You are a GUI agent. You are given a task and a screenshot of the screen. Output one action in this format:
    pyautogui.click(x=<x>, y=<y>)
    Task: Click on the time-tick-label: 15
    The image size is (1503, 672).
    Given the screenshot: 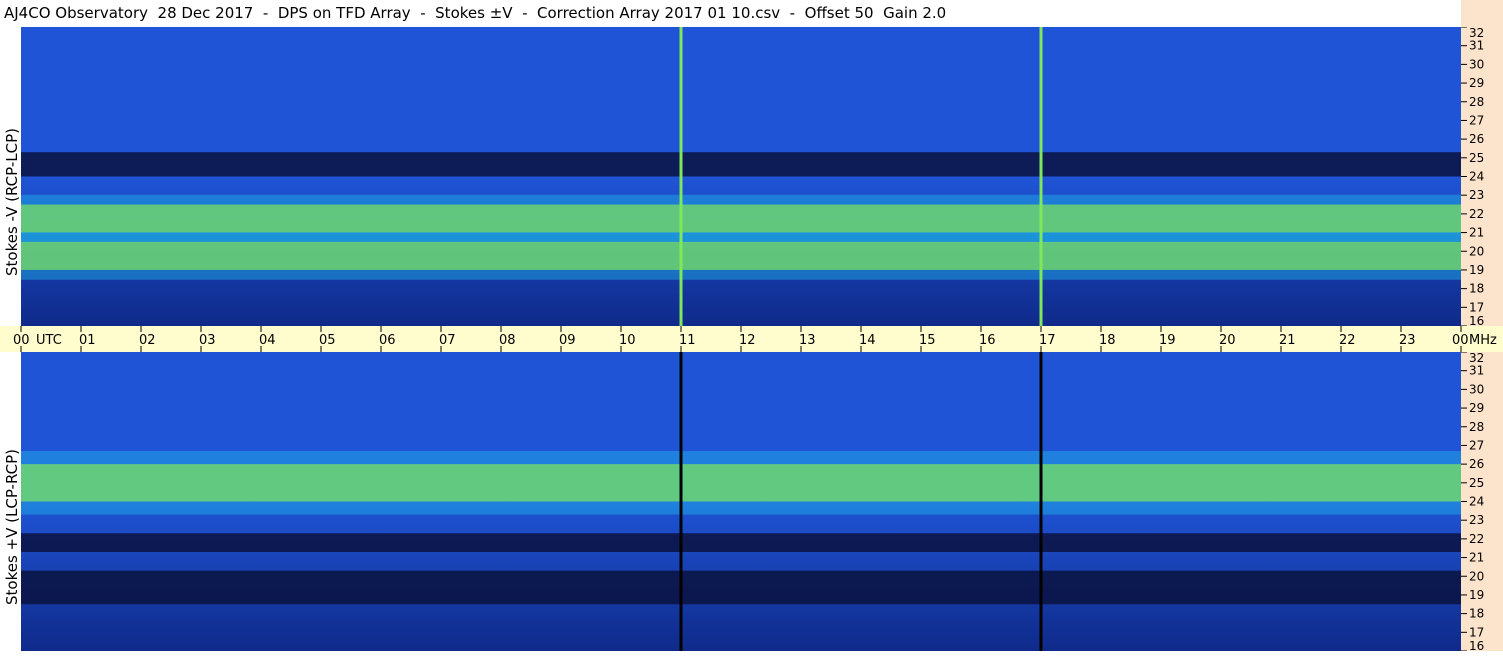 What is the action you would take?
    pyautogui.click(x=927, y=340)
    